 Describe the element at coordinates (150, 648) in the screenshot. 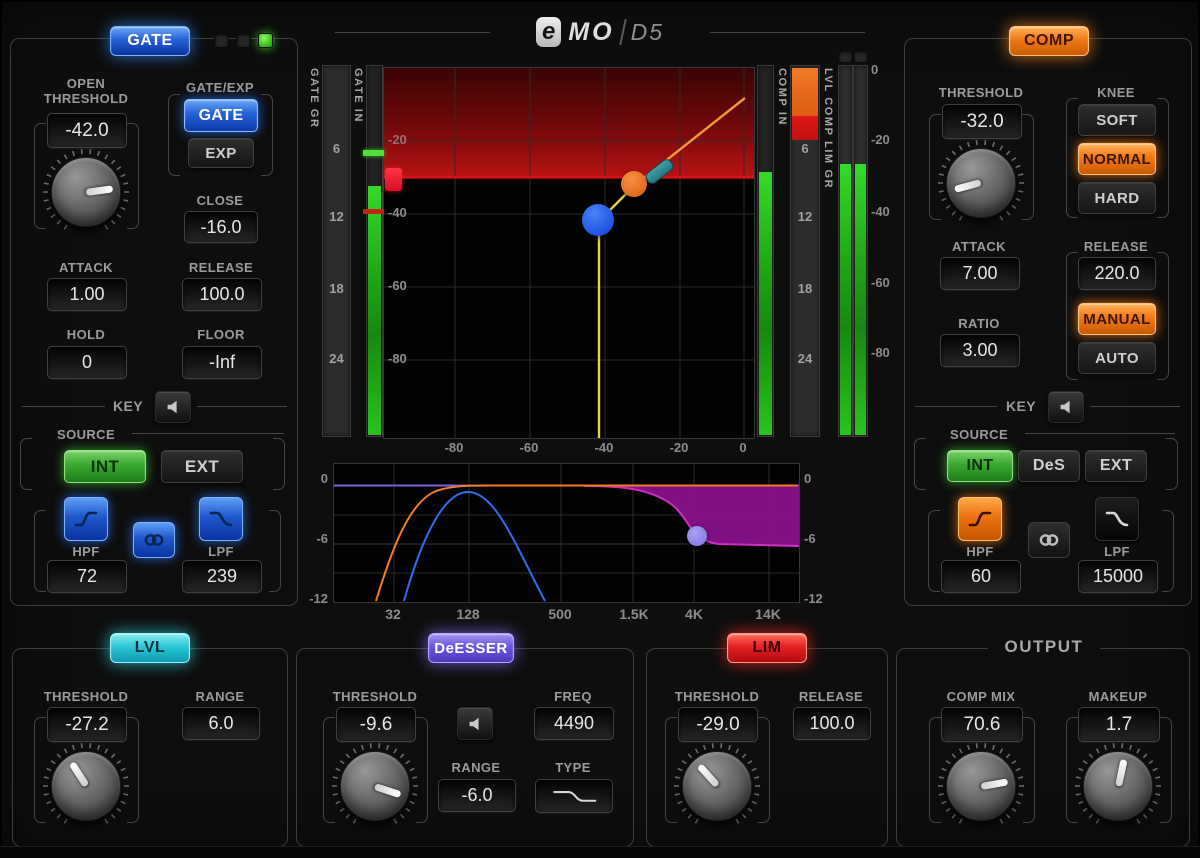

I see `lvl-enable-button: LVL` at that location.